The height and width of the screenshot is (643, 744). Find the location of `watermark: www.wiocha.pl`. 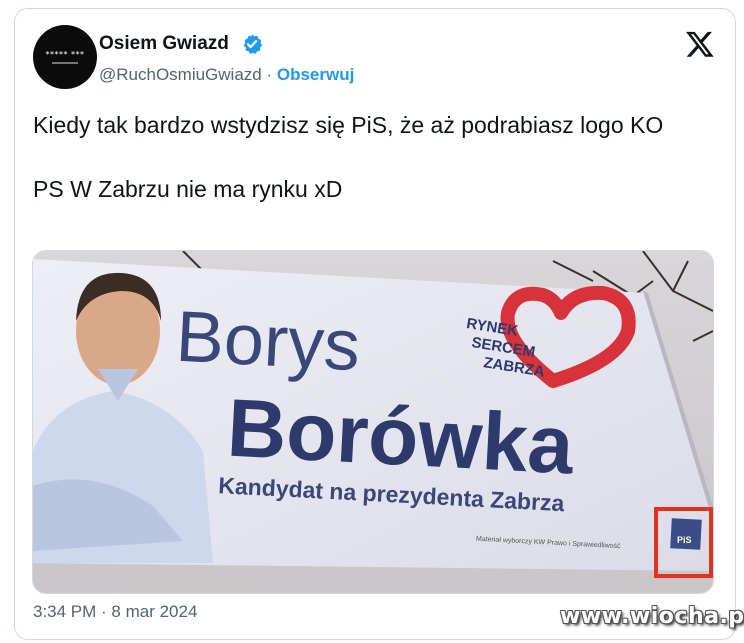

watermark: www.wiocha.pl is located at coordinates (652, 616).